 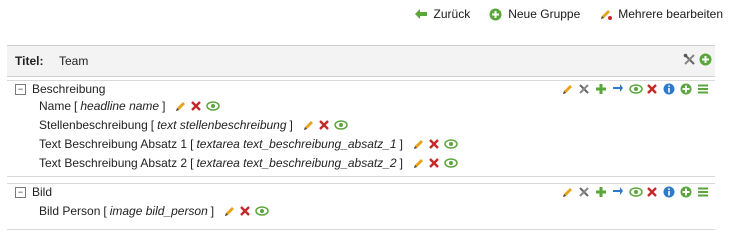 I want to click on title-label: Titel:, so click(x=29, y=61).